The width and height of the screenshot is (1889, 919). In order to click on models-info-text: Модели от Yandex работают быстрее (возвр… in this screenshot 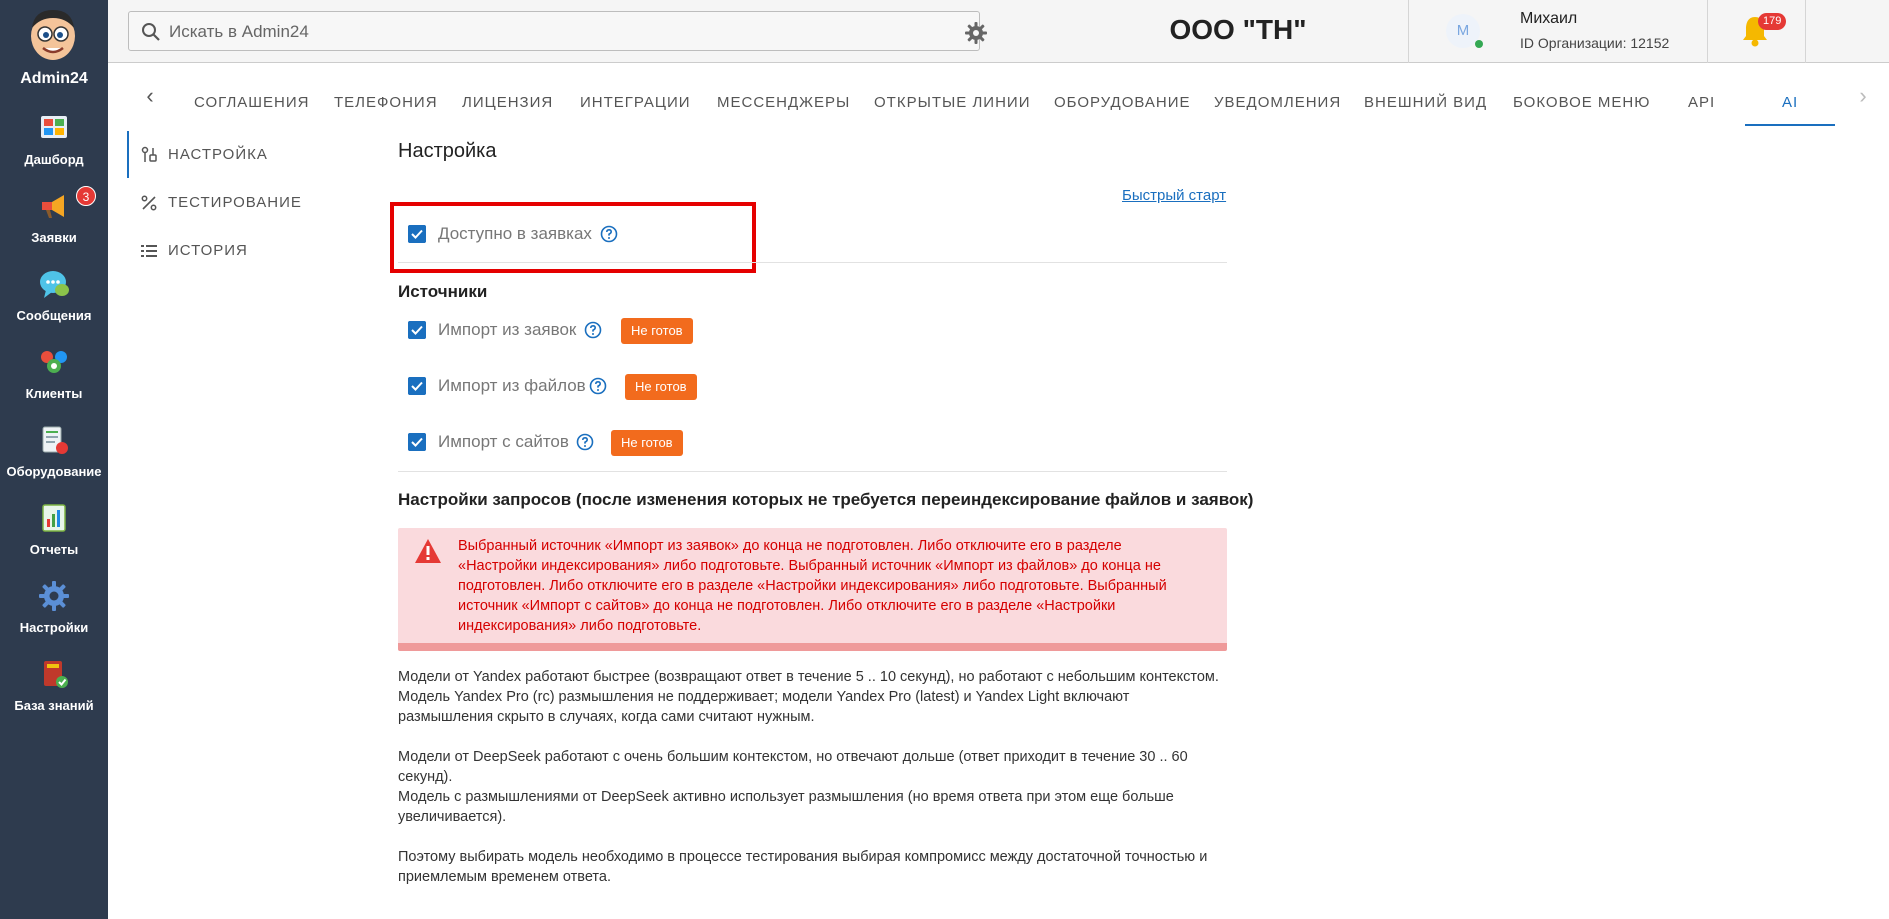, I will do `click(812, 777)`.